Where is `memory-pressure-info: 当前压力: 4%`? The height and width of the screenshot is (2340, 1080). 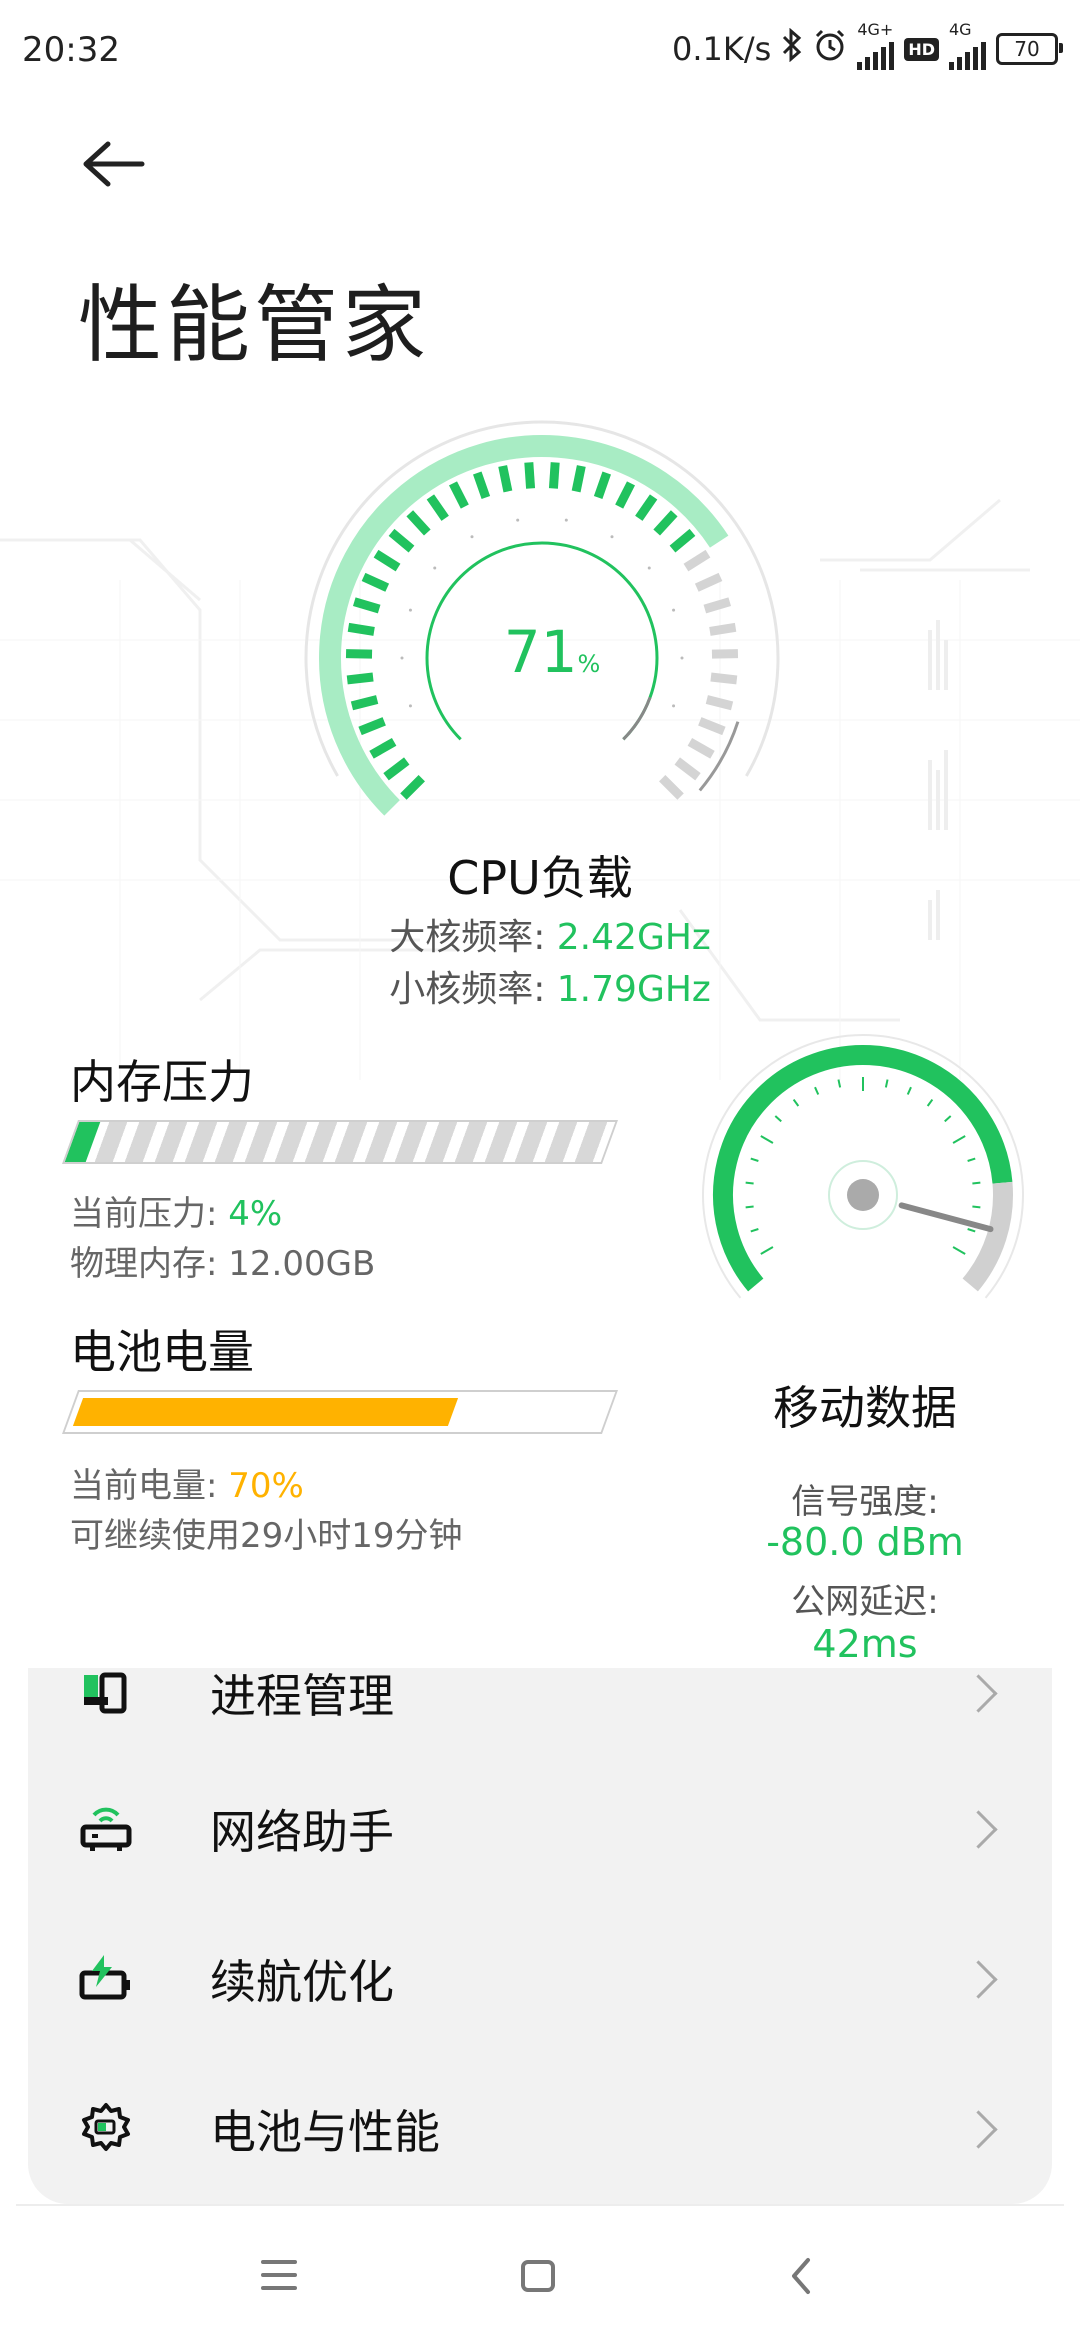
memory-pressure-info: 当前压力: 4% is located at coordinates (176, 1210).